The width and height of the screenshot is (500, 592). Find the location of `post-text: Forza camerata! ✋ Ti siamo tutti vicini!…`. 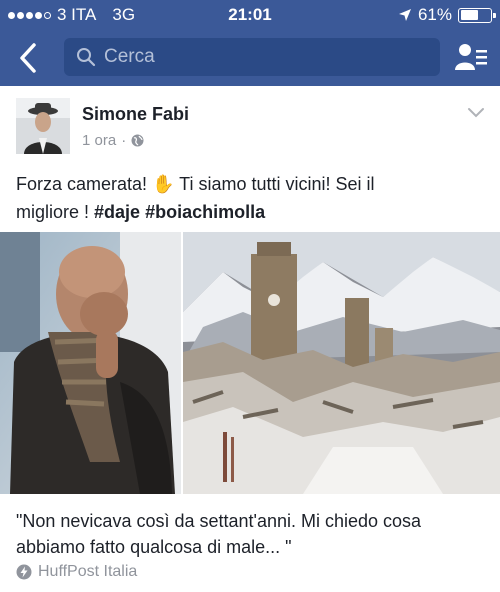

post-text: Forza camerata! ✋ Ti siamo tutti vicini!… is located at coordinates (251, 198).